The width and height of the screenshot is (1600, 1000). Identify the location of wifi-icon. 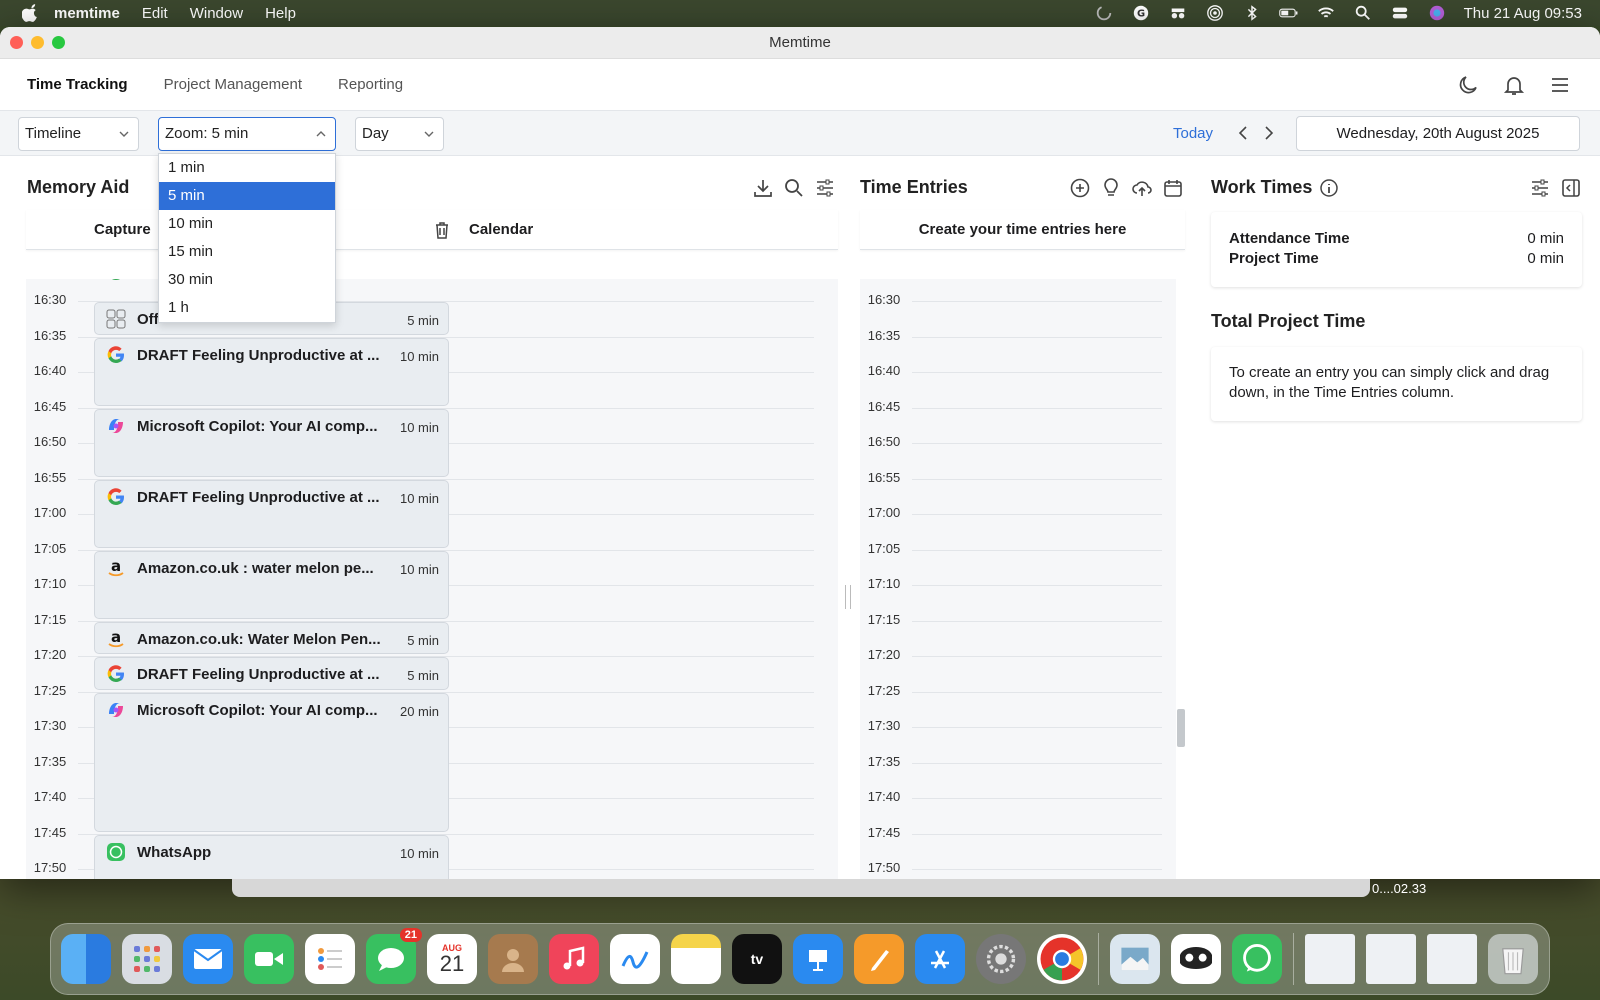
(1326, 13).